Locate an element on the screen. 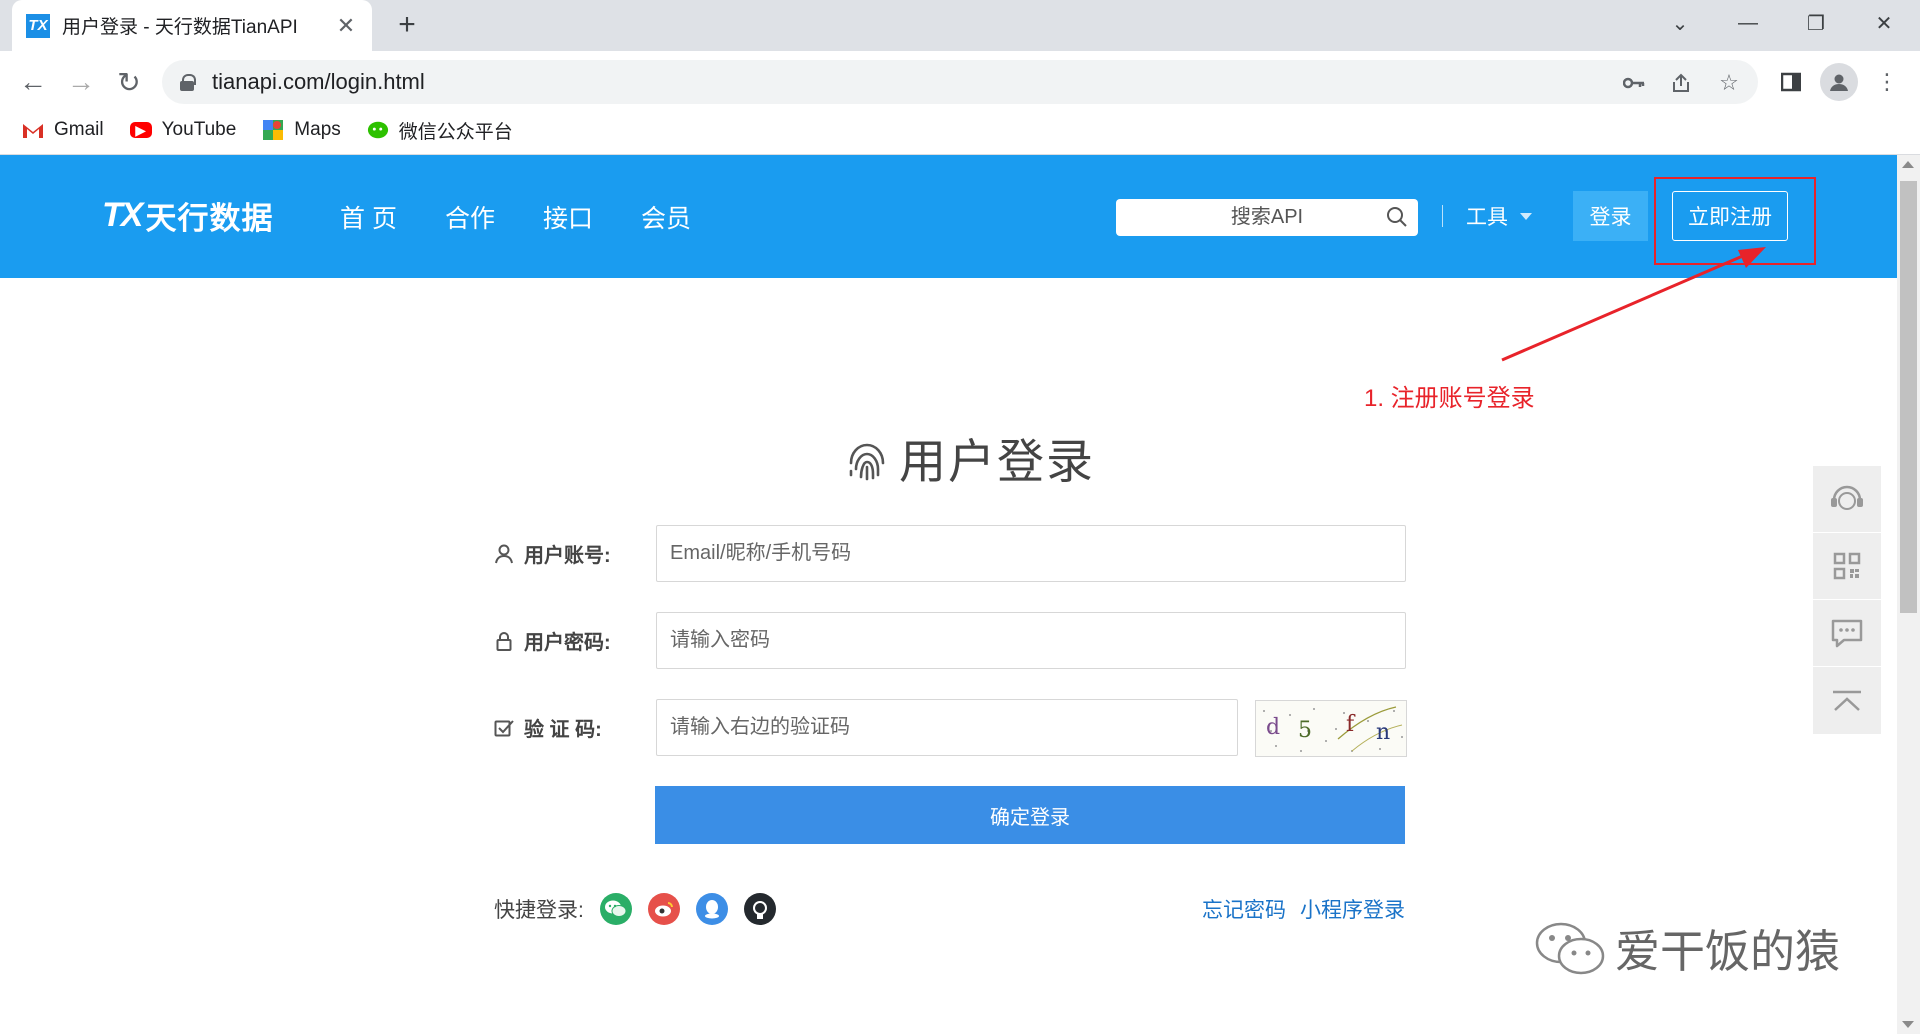 The image size is (1920, 1034). address-bar: tianapi.com/login.html ☆ is located at coordinates (960, 82).